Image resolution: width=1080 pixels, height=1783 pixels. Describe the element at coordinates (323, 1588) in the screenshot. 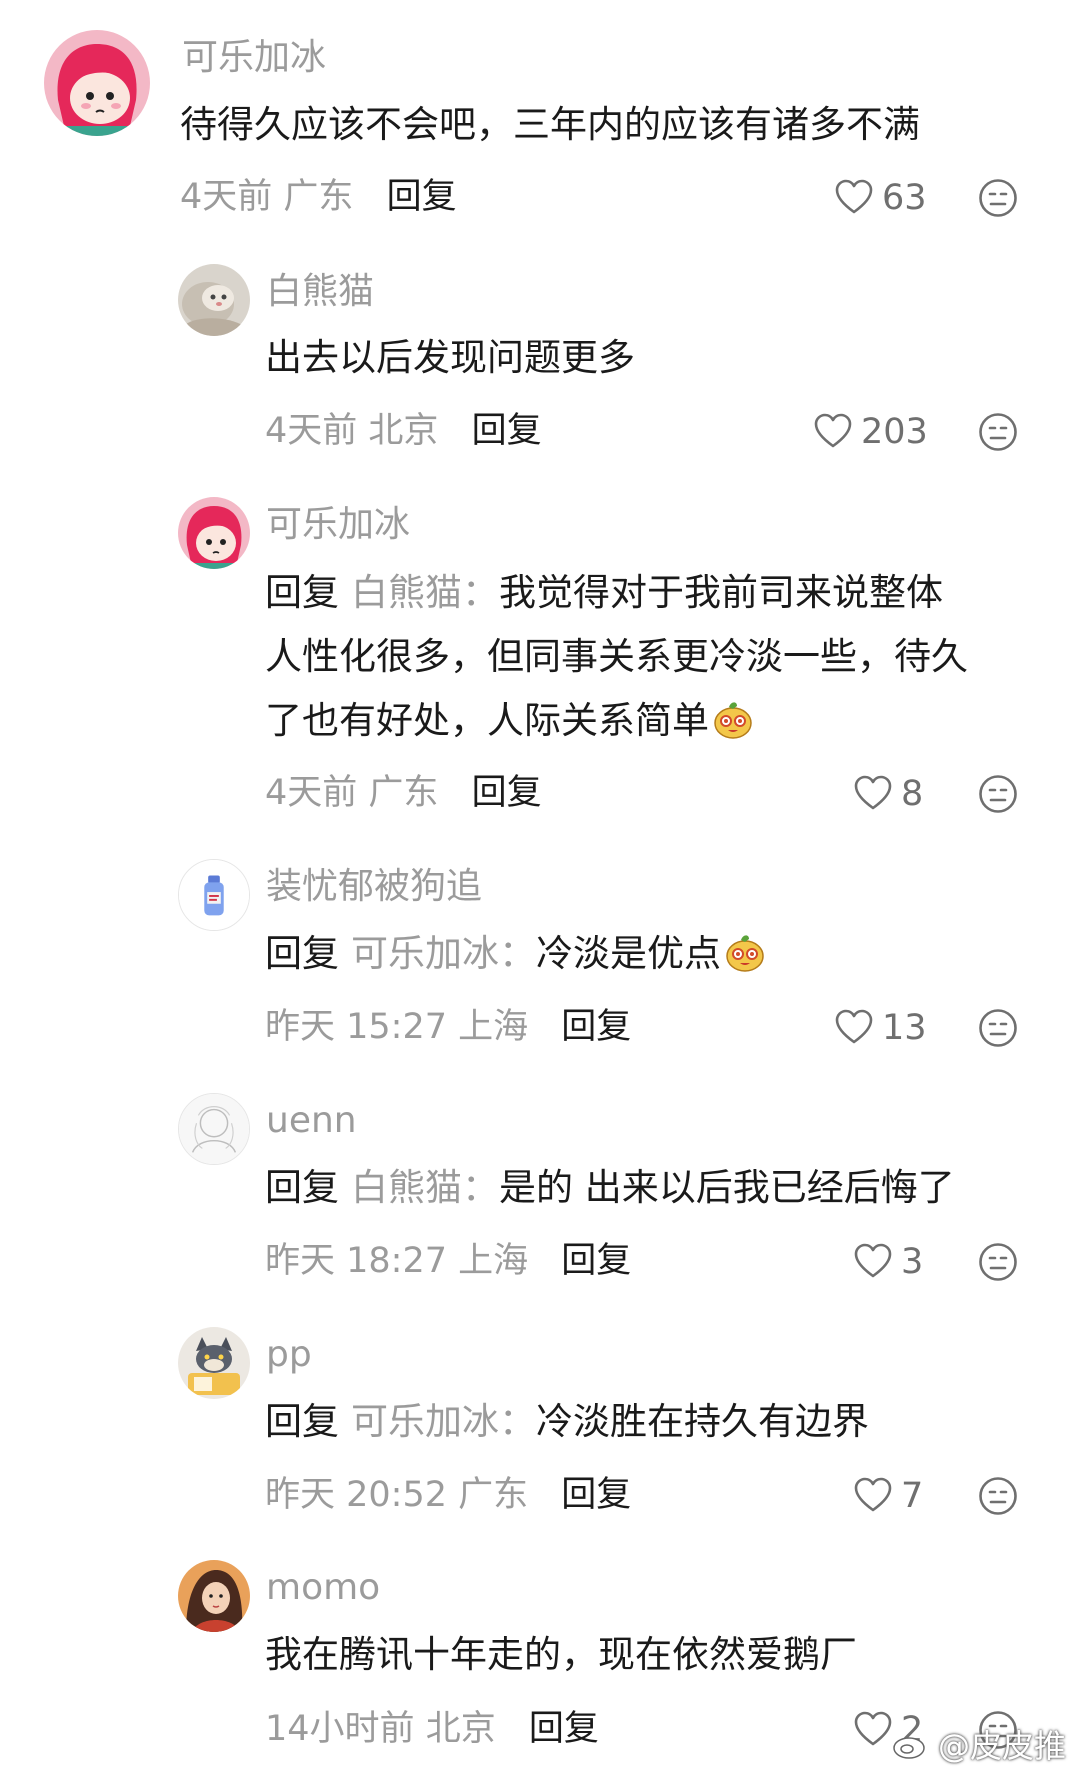

I see `username: momo` at that location.